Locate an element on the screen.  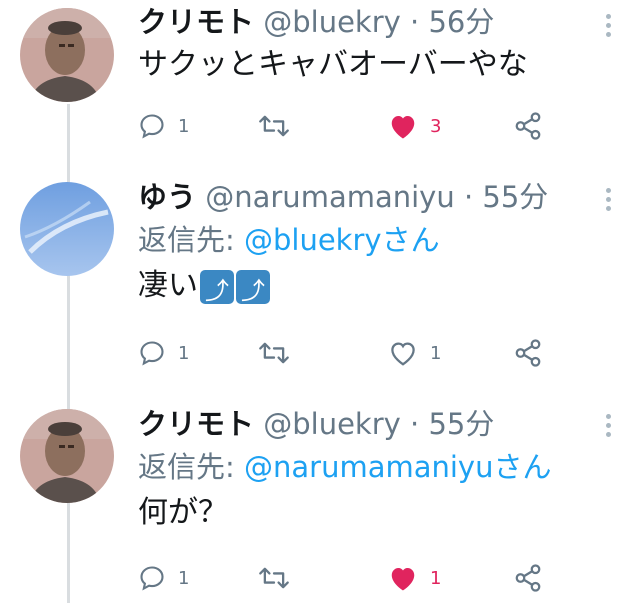
thread-line is located at coordinates (68, 353).